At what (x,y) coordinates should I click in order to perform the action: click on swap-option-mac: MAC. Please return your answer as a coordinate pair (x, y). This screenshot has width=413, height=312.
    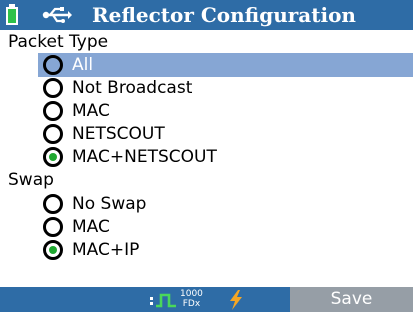
    Looking at the image, I should click on (225, 227).